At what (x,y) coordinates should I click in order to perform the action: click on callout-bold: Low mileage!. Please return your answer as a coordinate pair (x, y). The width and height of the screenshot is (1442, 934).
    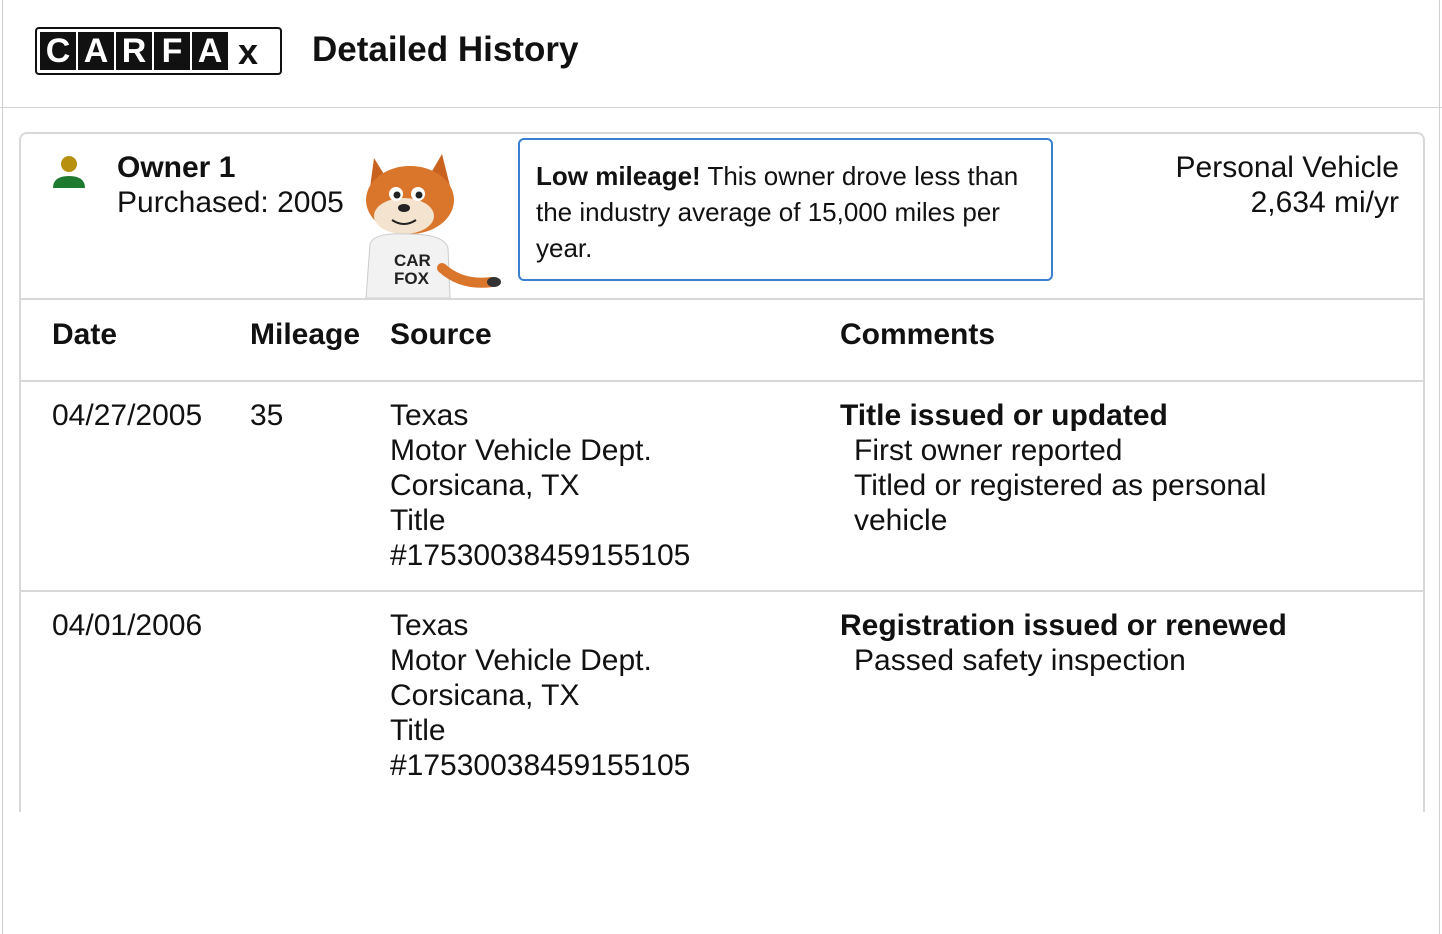
    Looking at the image, I should click on (618, 176).